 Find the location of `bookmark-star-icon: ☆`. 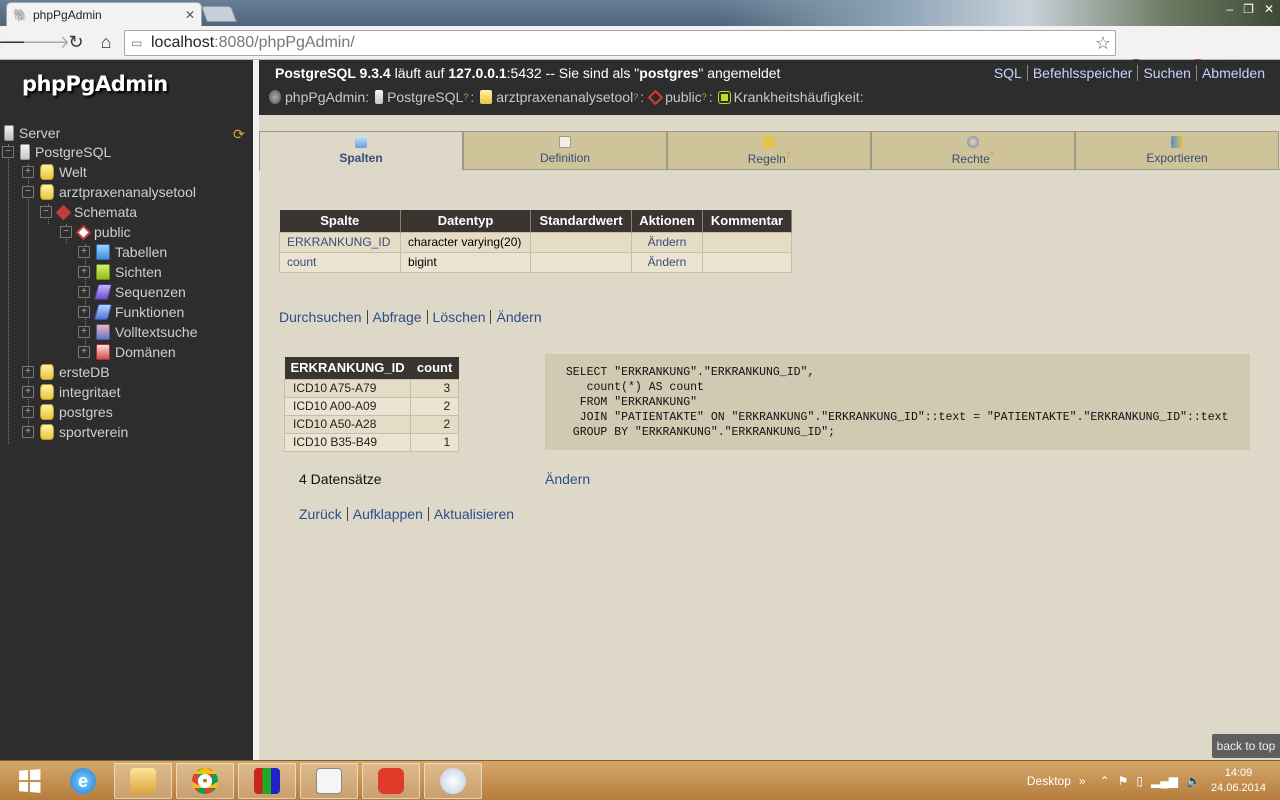

bookmark-star-icon: ☆ is located at coordinates (1103, 43).